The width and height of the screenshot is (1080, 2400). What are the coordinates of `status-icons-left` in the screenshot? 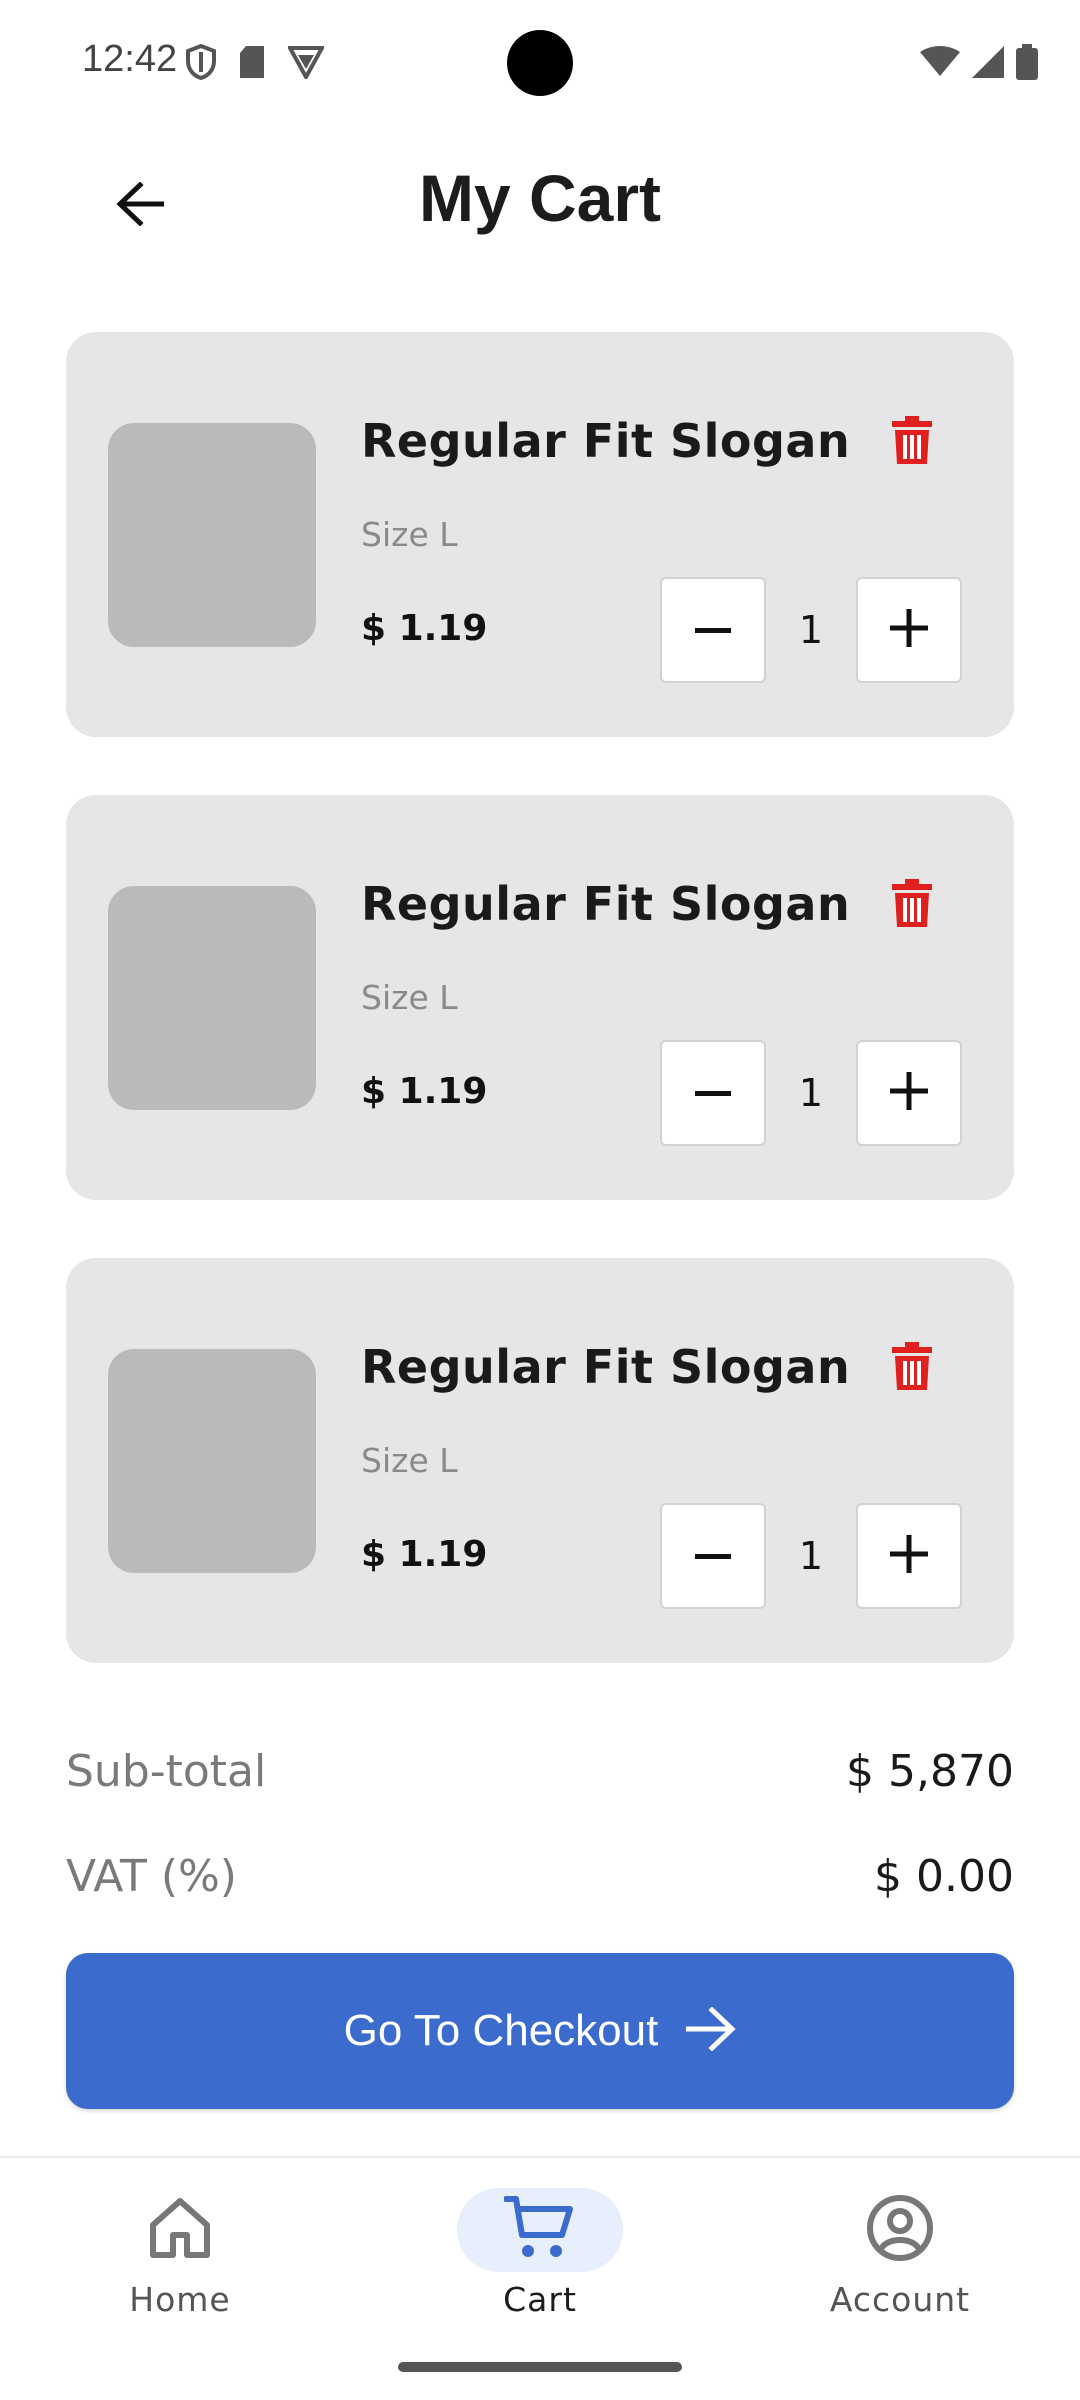 It's located at (256, 64).